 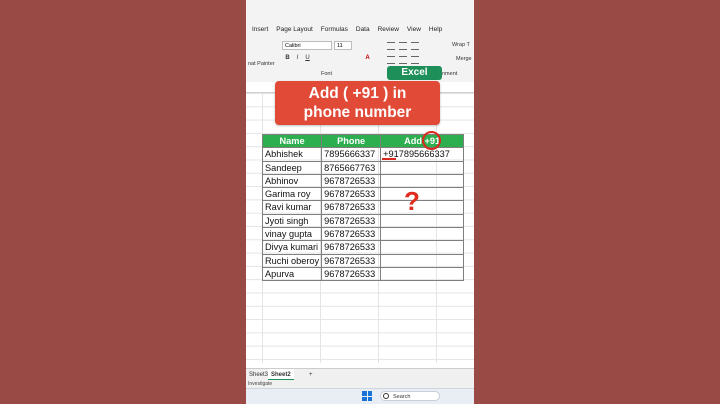 What do you see at coordinates (363, 29) in the screenshot?
I see `menu-data: Data` at bounding box center [363, 29].